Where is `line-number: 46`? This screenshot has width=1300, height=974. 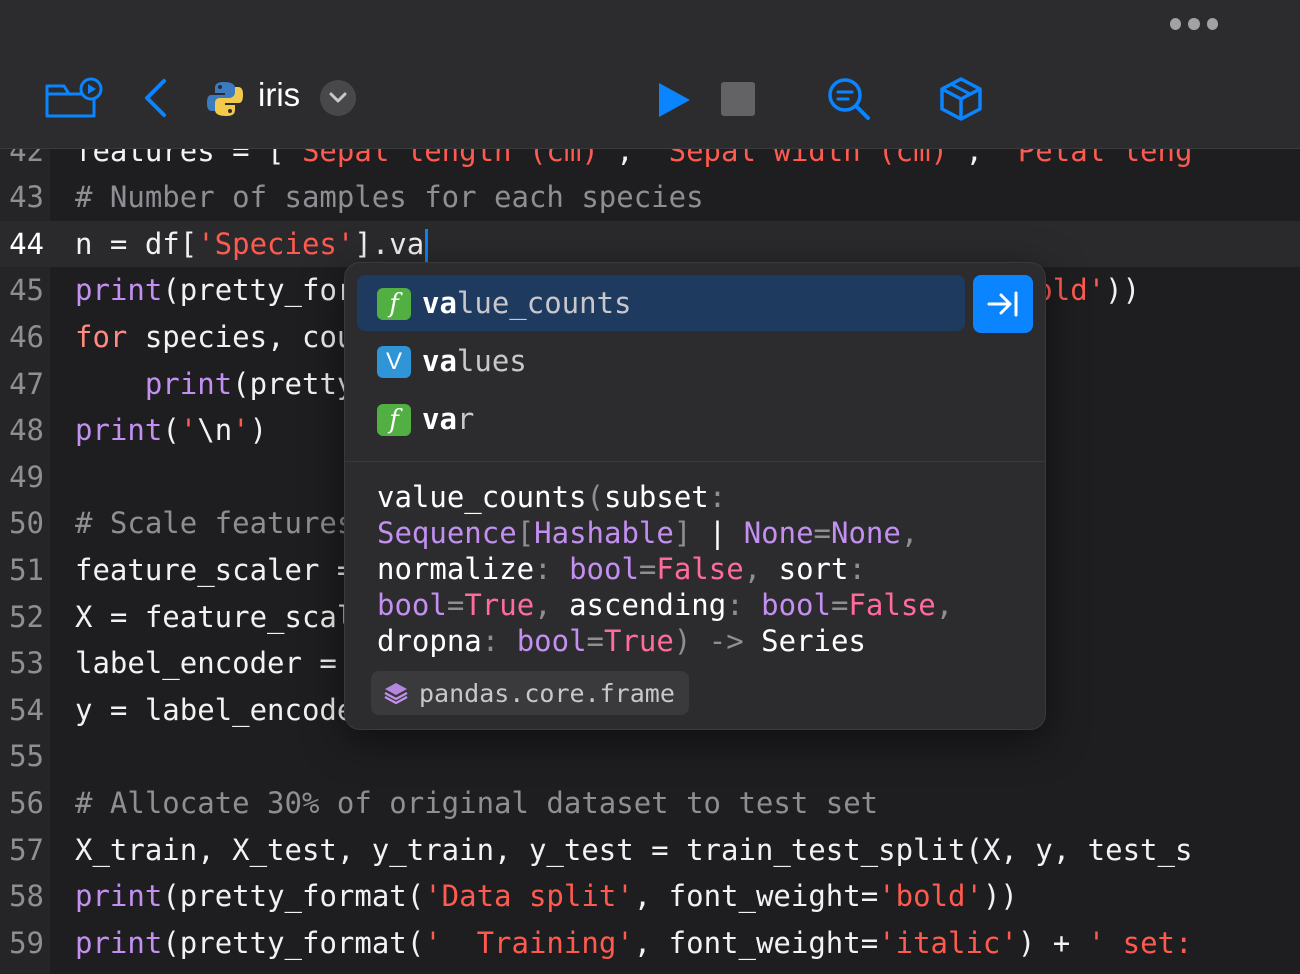 line-number: 46 is located at coordinates (26, 337).